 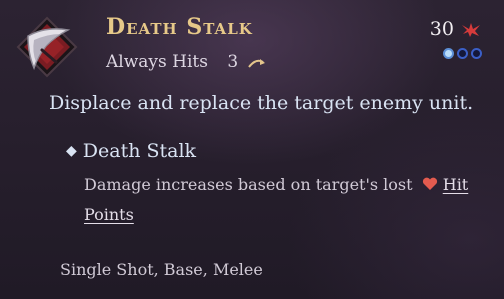 What do you see at coordinates (71, 151) in the screenshot?
I see `diamond-icon: ◆` at bounding box center [71, 151].